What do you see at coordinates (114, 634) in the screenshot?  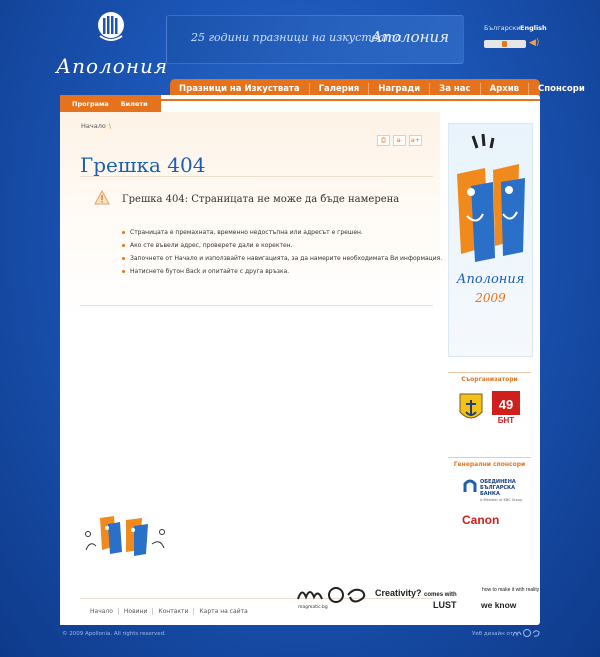 I see `copyright-text: © 2009 Apollonia. All rights reserved.` at bounding box center [114, 634].